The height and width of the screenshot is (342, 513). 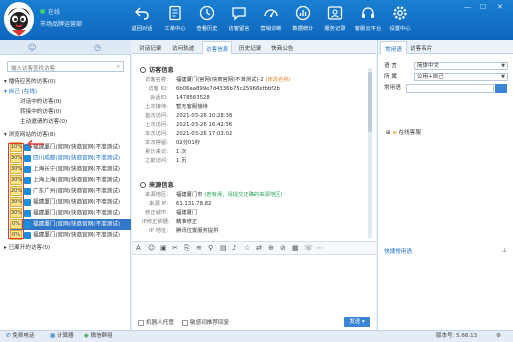 I want to click on settings-small-icon: ⚙, so click(x=498, y=336).